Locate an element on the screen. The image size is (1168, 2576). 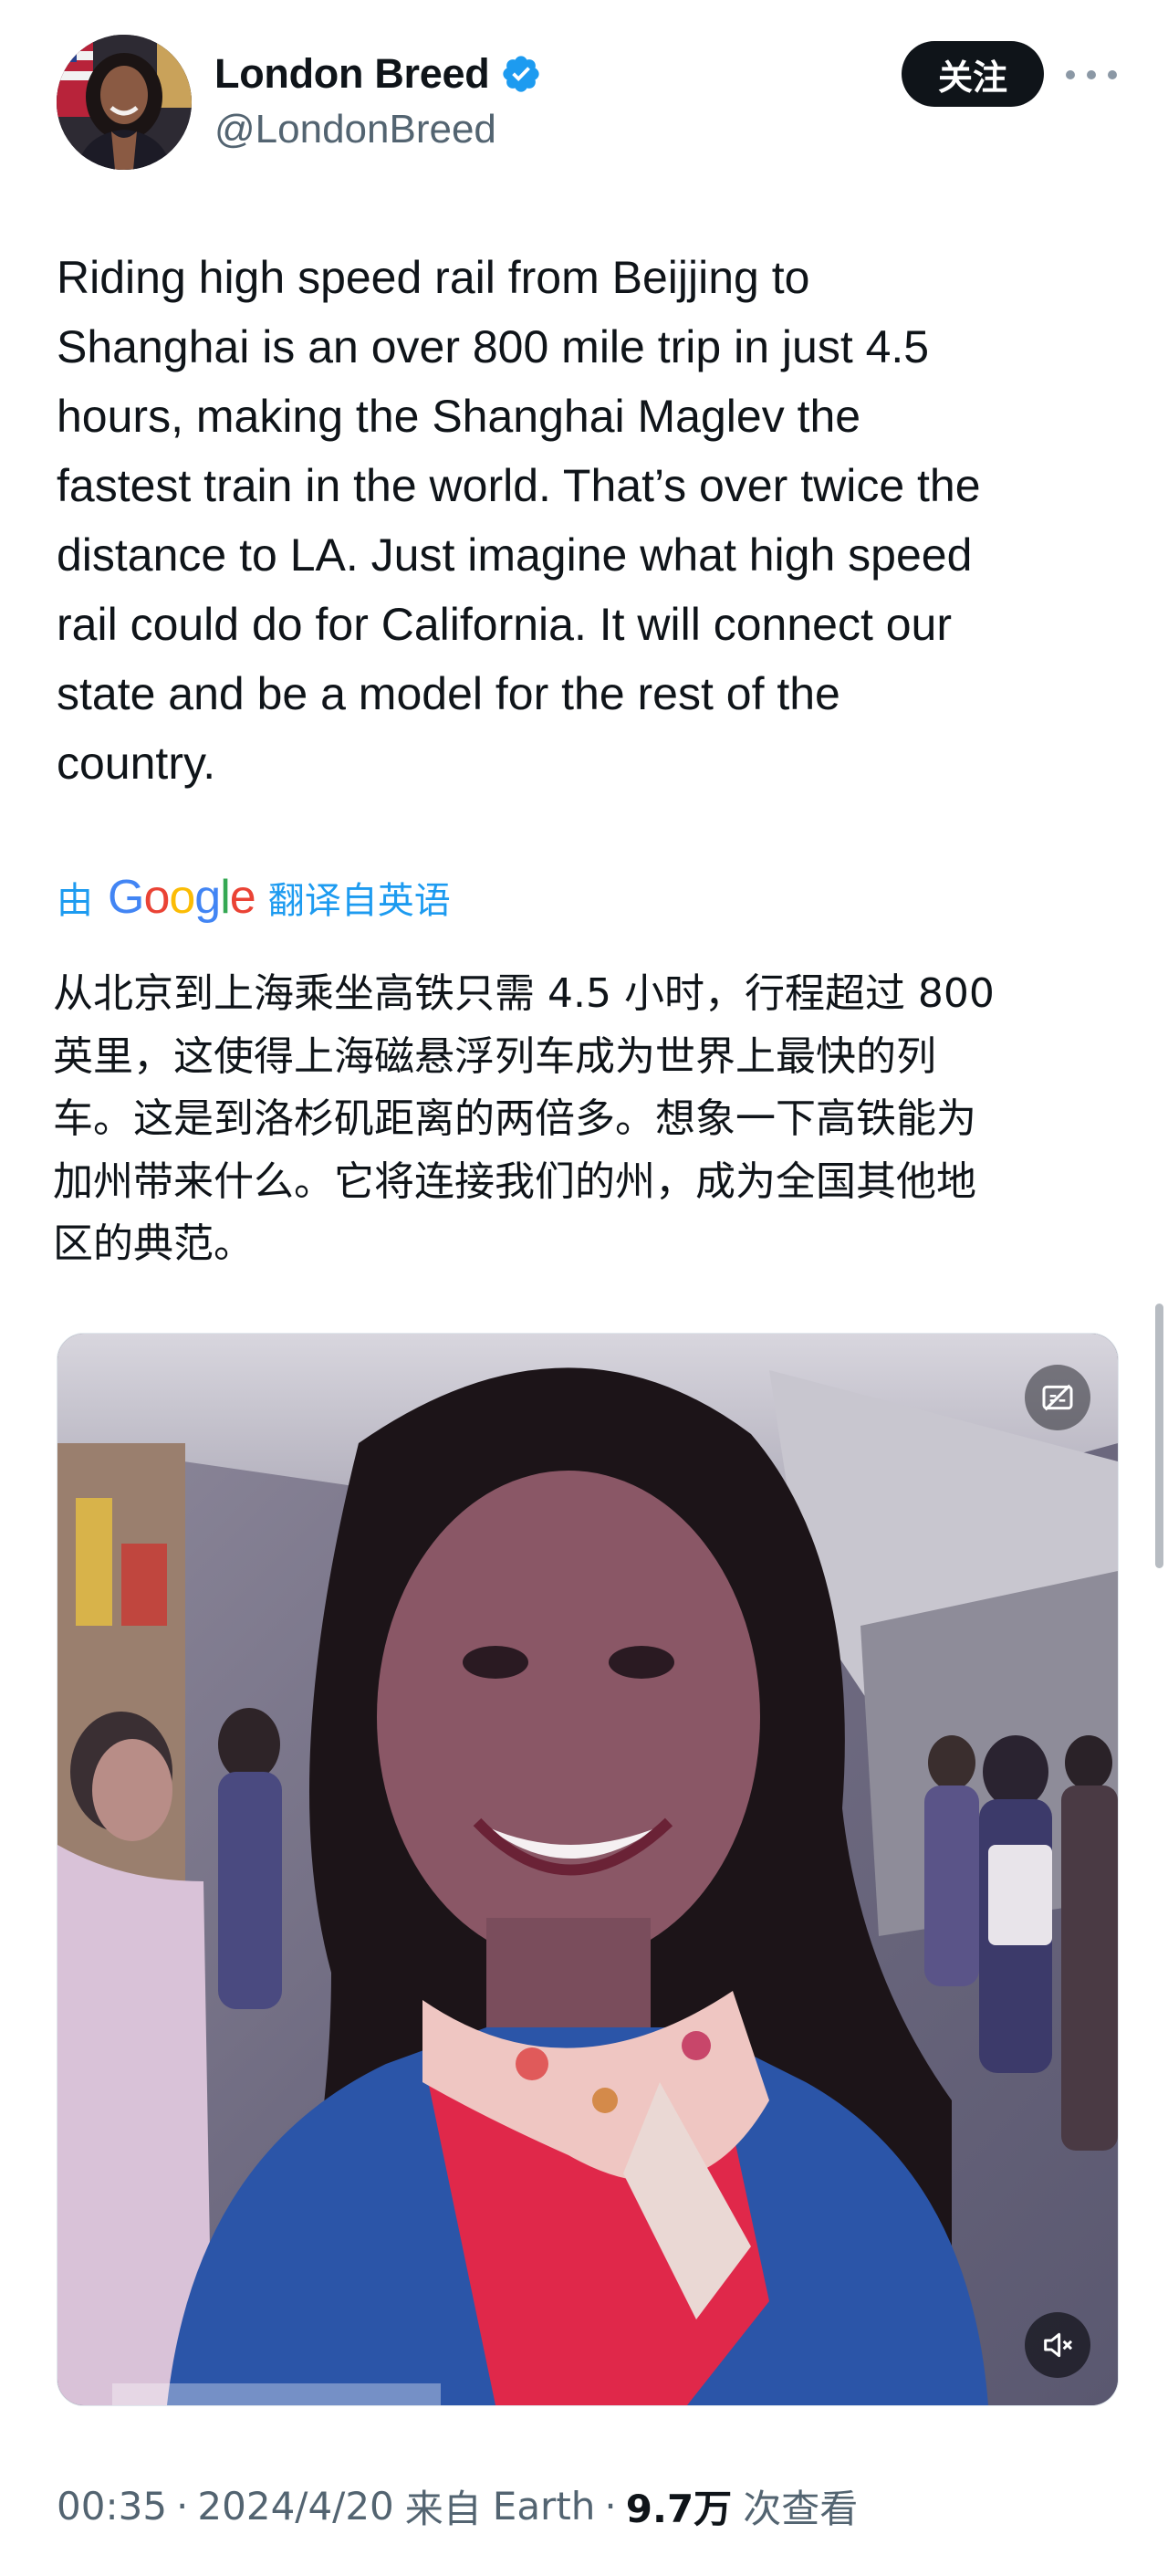
tweet-meta: 00:35 · 2024/4/20 来自 Earth · 9.7万 次查看 is located at coordinates (457, 2506).